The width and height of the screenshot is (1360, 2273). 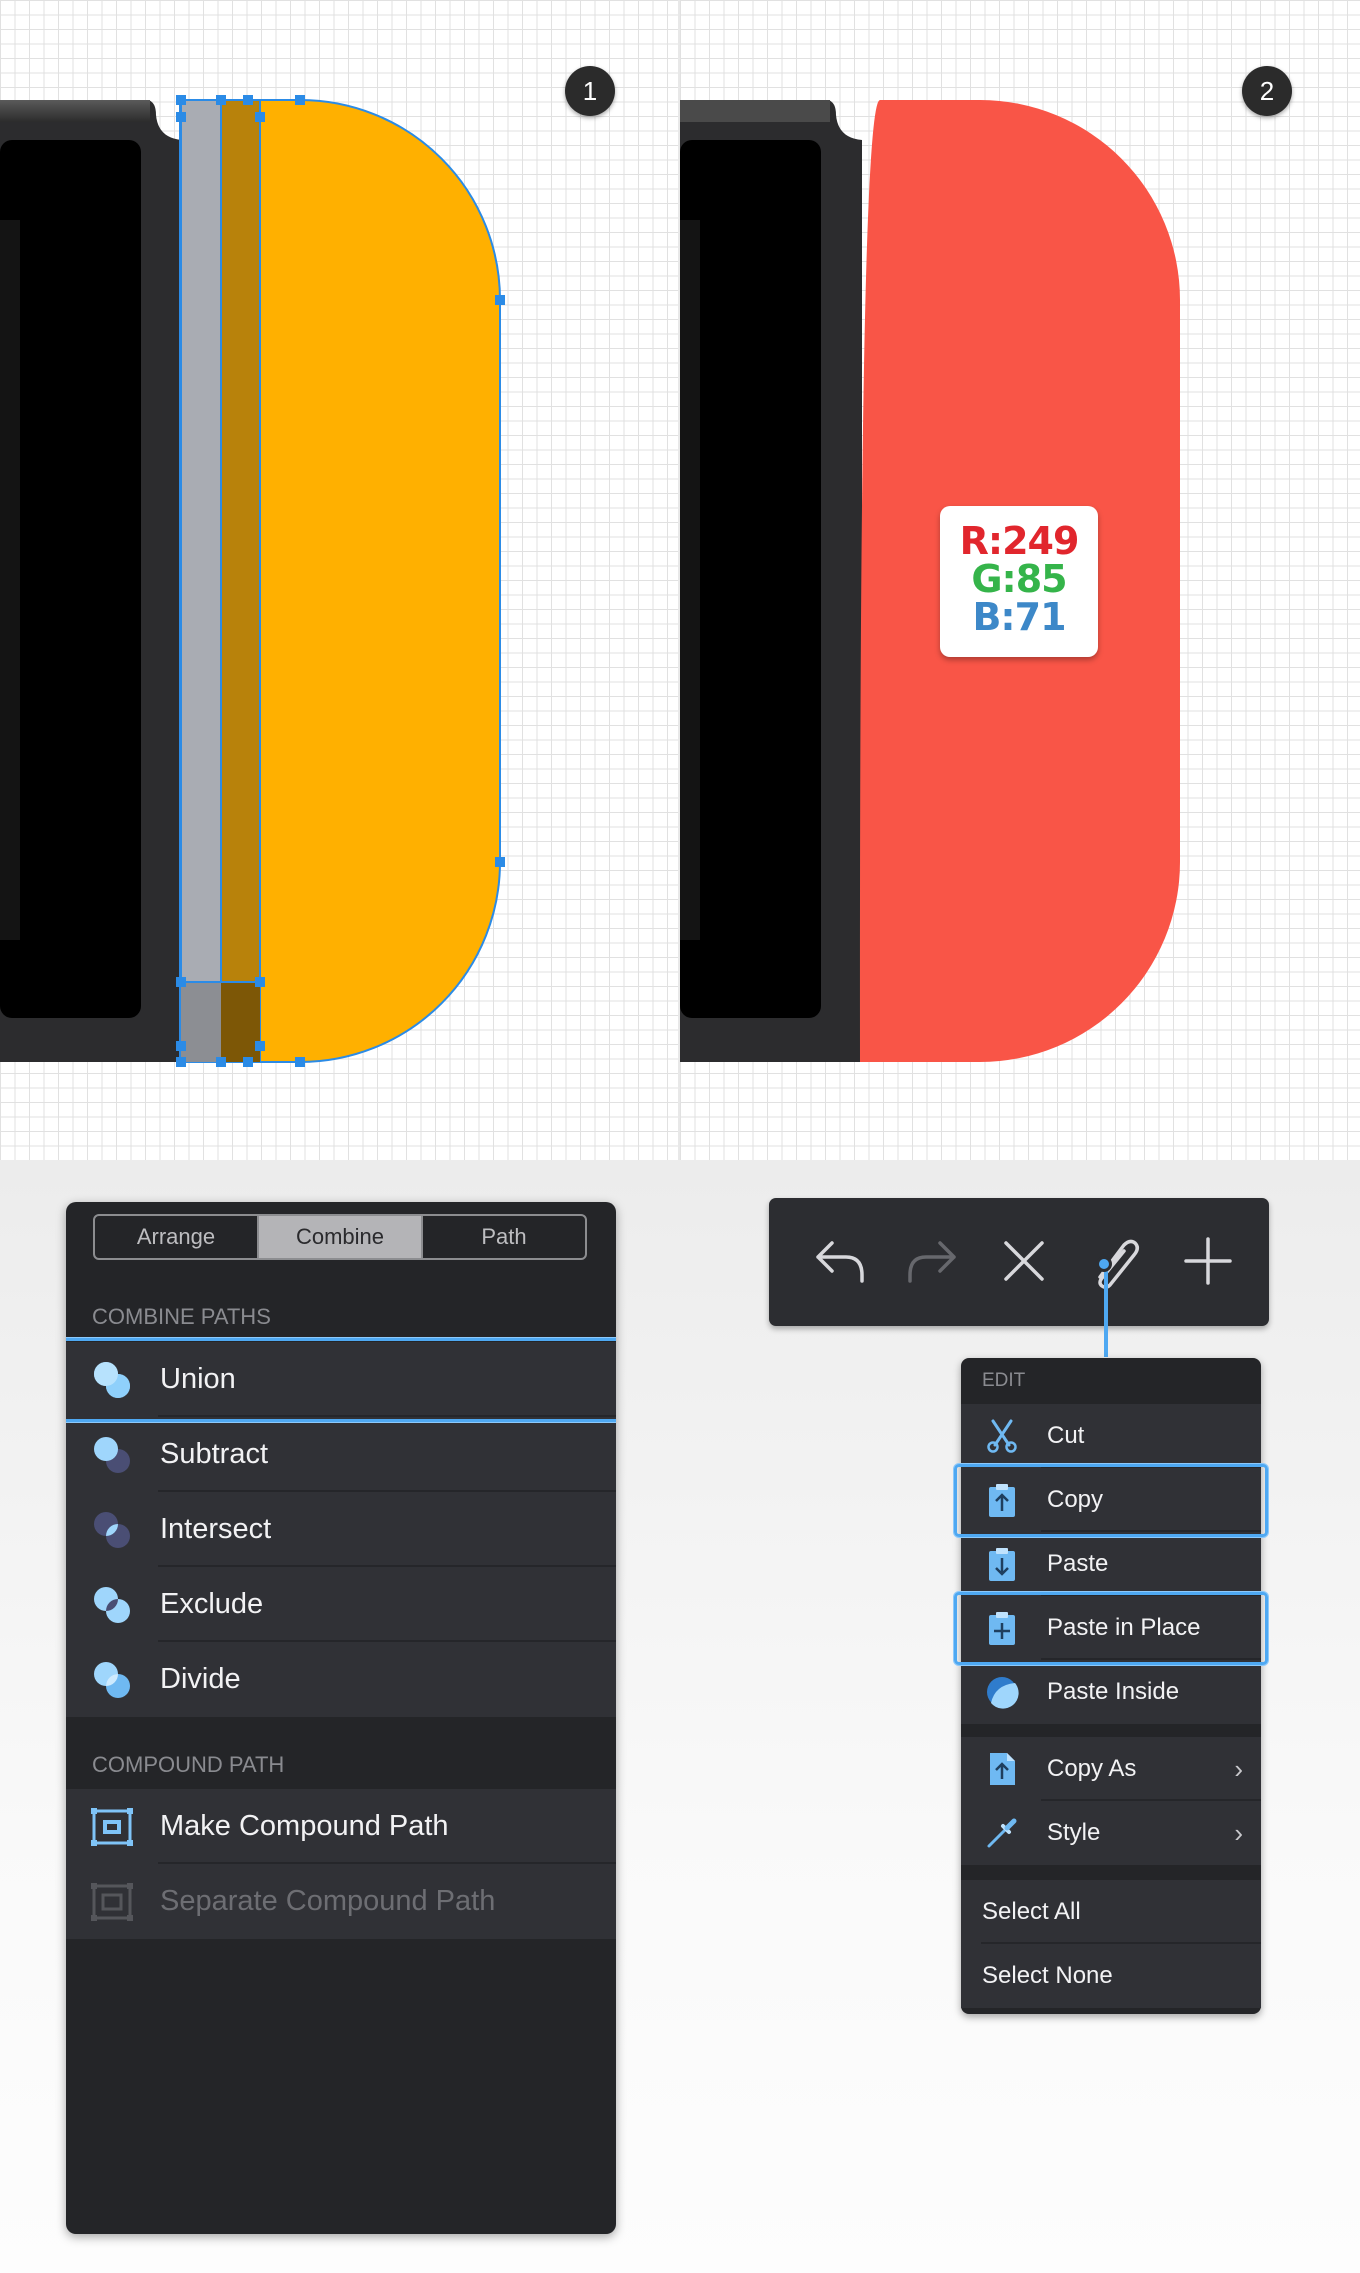 I want to click on edit-menu-select-group: Select All Select None, so click(x=1111, y=1944).